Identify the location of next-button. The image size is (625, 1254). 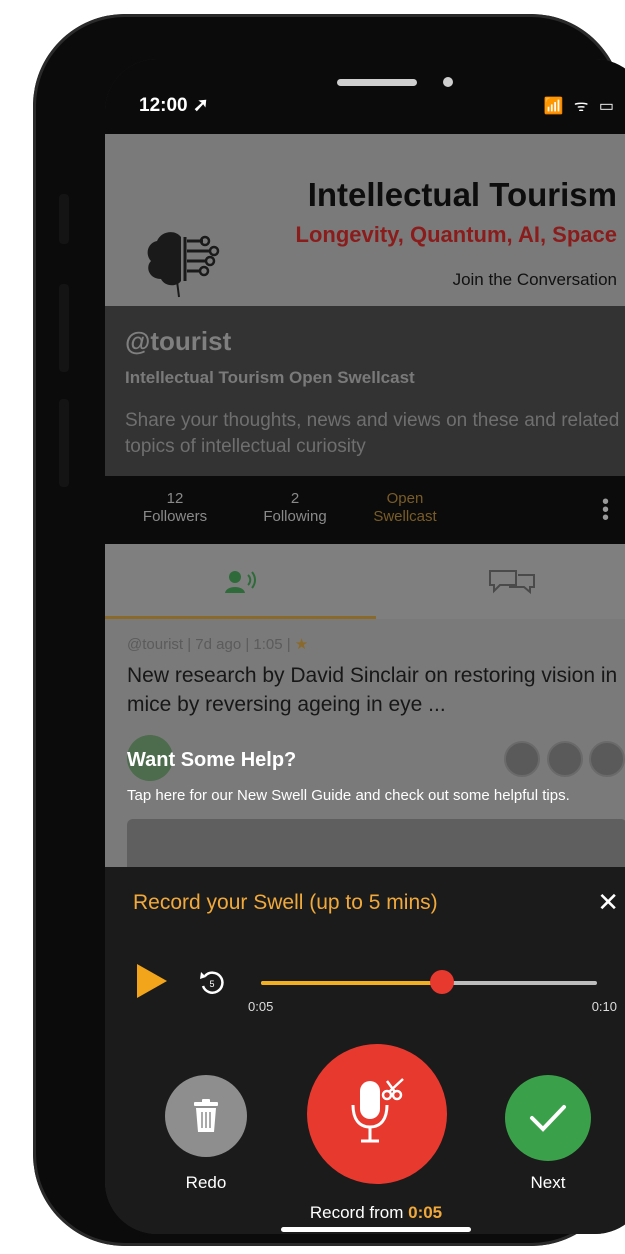
(548, 1118).